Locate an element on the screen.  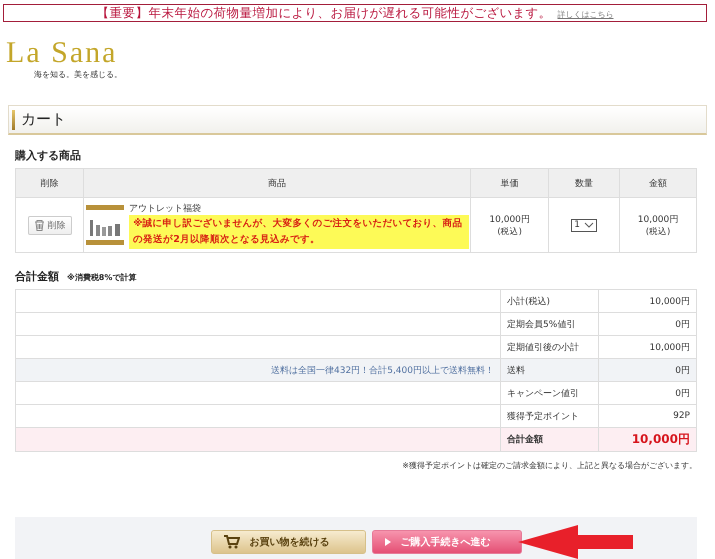
delete-button: 削除 is located at coordinates (50, 225).